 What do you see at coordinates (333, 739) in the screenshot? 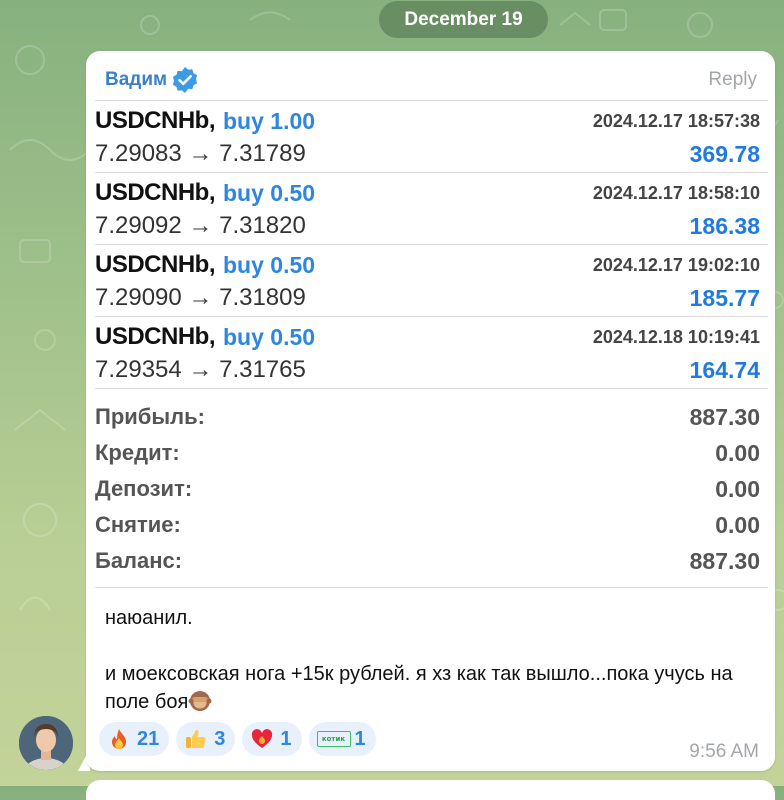
I see `sticker-icon: котик` at bounding box center [333, 739].